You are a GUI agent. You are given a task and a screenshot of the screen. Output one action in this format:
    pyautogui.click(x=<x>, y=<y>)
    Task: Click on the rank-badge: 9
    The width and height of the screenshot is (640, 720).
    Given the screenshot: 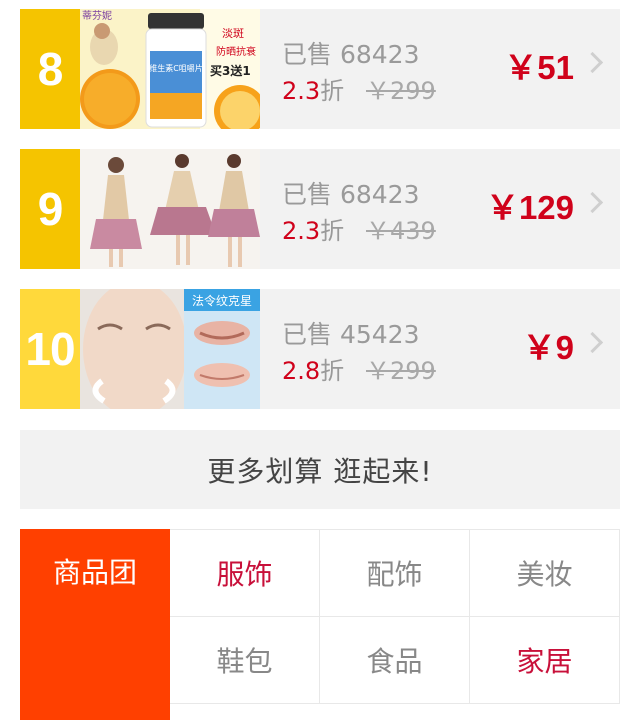 What is the action you would take?
    pyautogui.click(x=50, y=209)
    